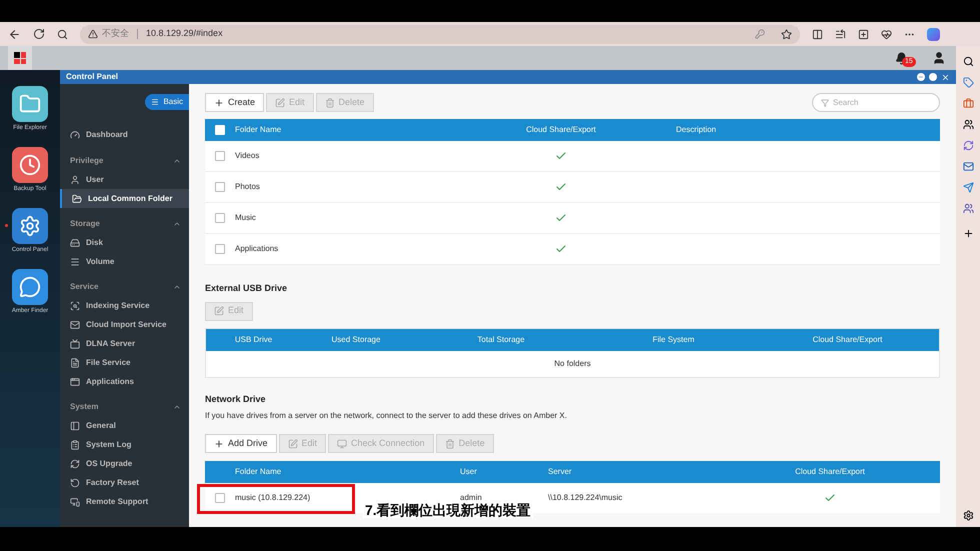 The width and height of the screenshot is (980, 551). What do you see at coordinates (886, 34) in the screenshot?
I see `heart-icon` at bounding box center [886, 34].